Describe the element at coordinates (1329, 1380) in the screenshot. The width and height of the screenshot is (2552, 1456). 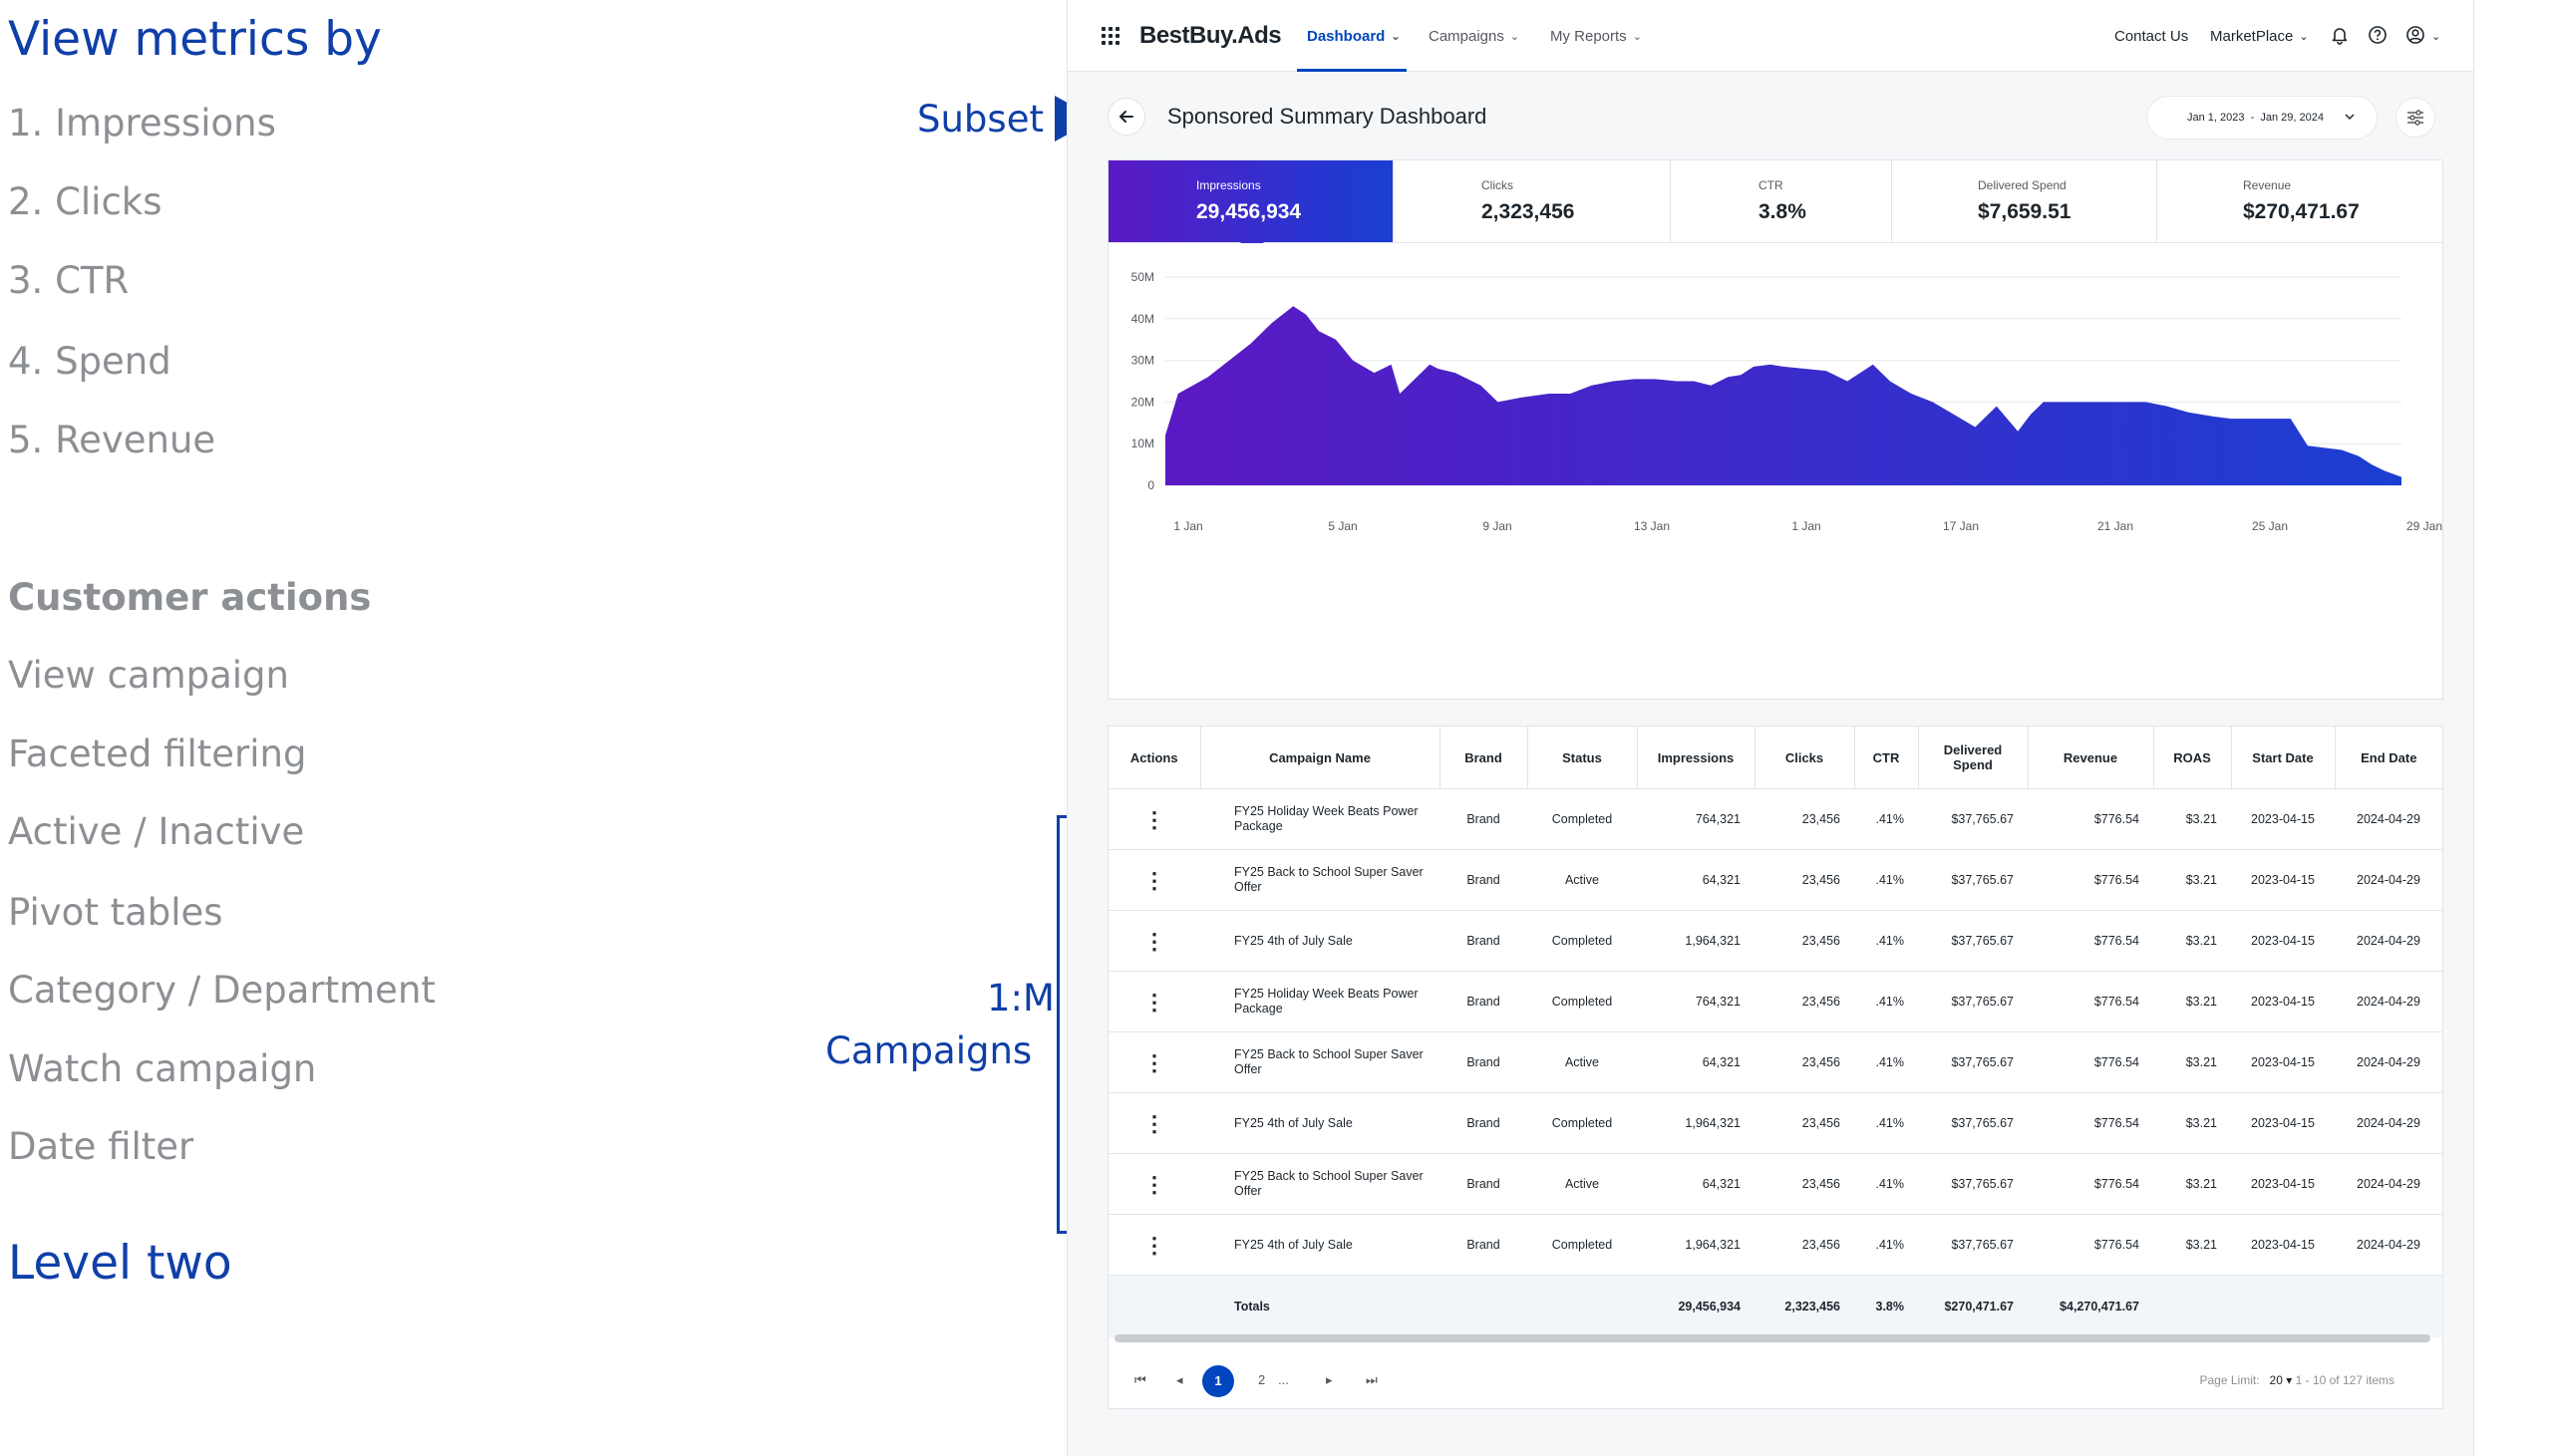
I see `next-page-icon: ▸` at that location.